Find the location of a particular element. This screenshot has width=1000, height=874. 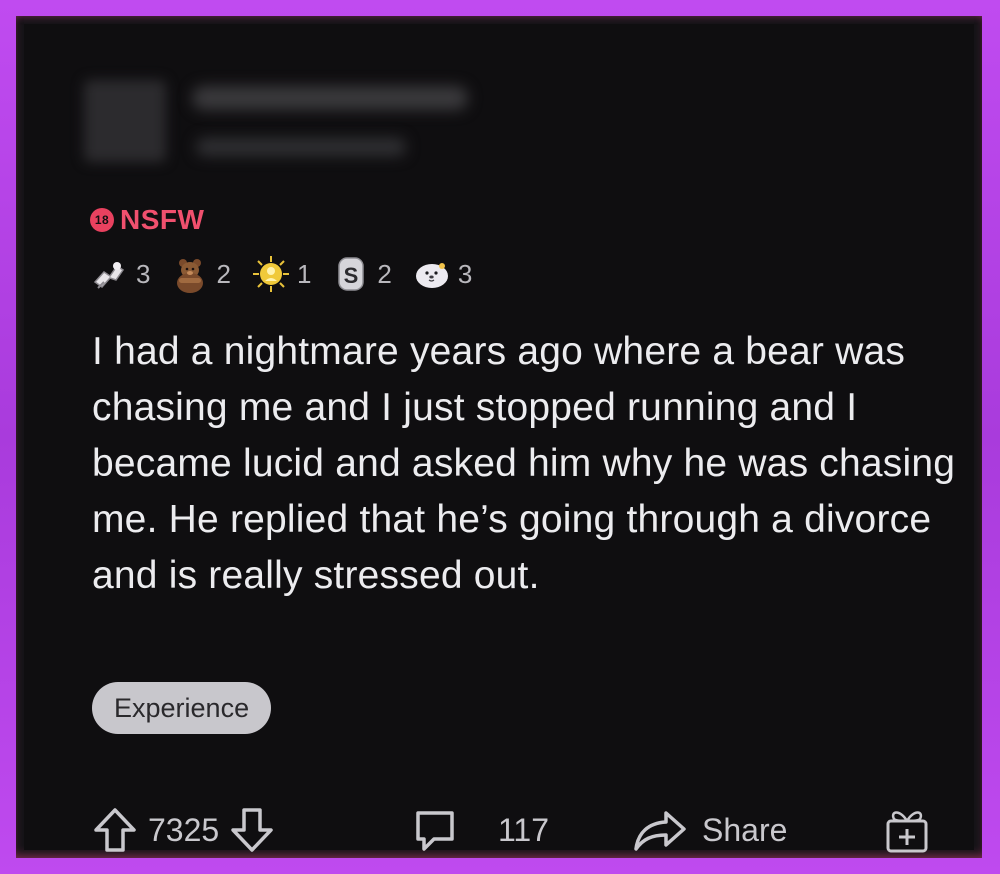

share-label: Share is located at coordinates (745, 829).